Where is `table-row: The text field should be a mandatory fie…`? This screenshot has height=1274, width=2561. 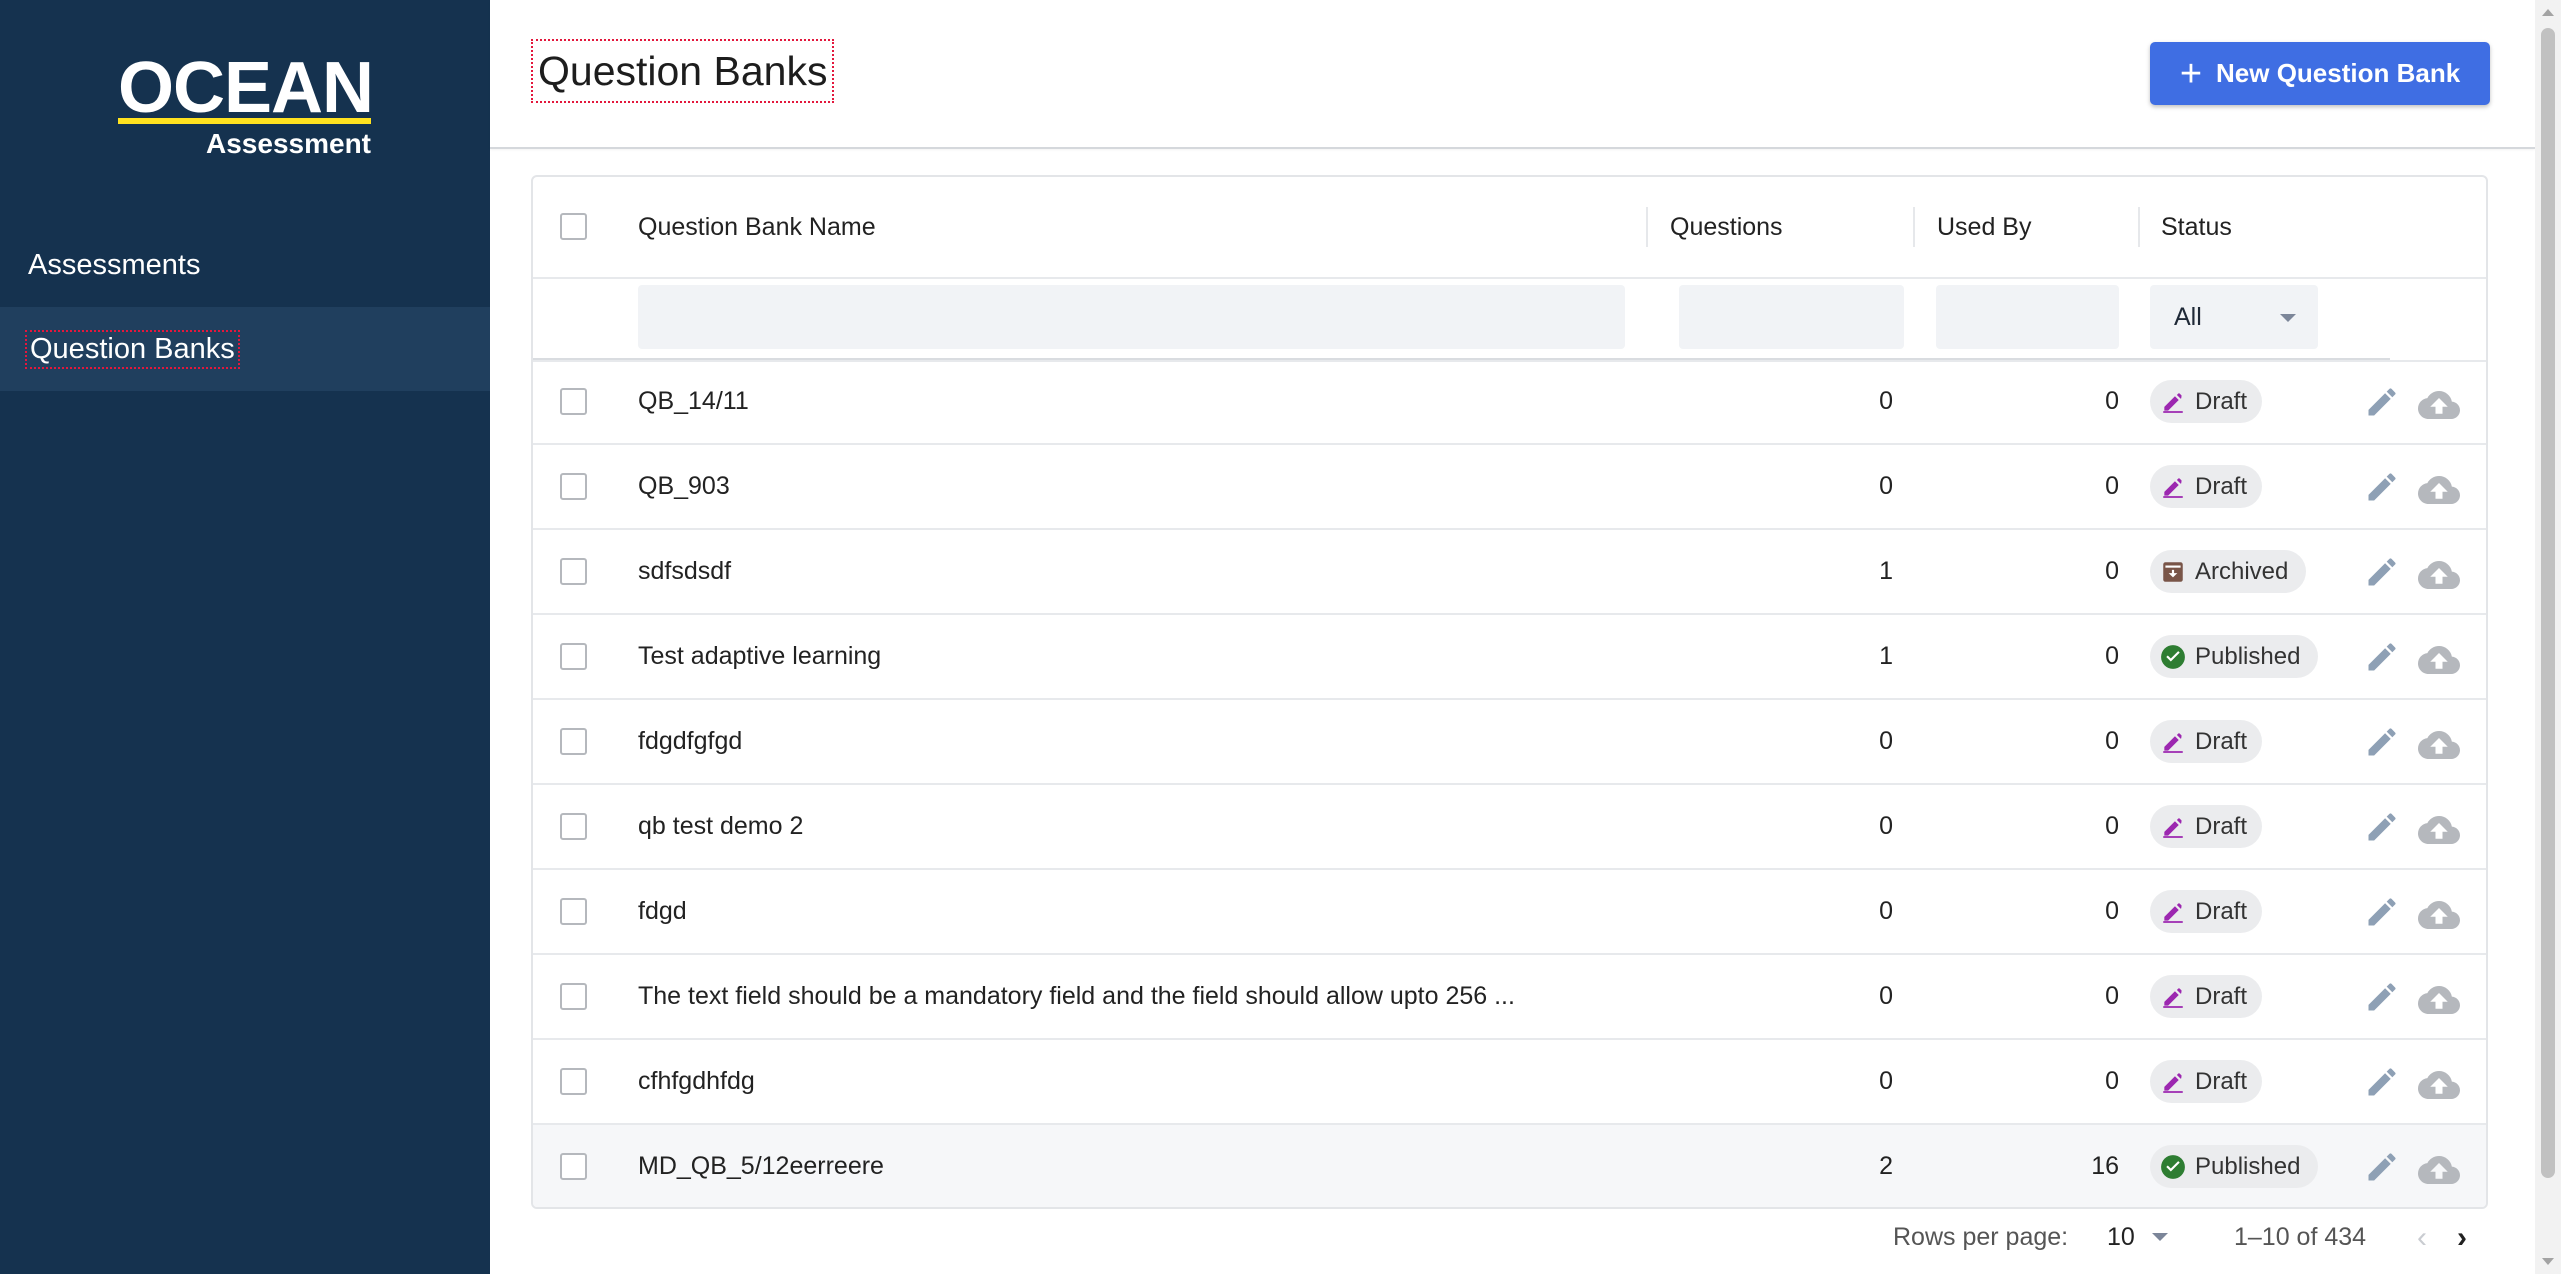
table-row: The text field should be a mandatory fie… is located at coordinates (1509, 997).